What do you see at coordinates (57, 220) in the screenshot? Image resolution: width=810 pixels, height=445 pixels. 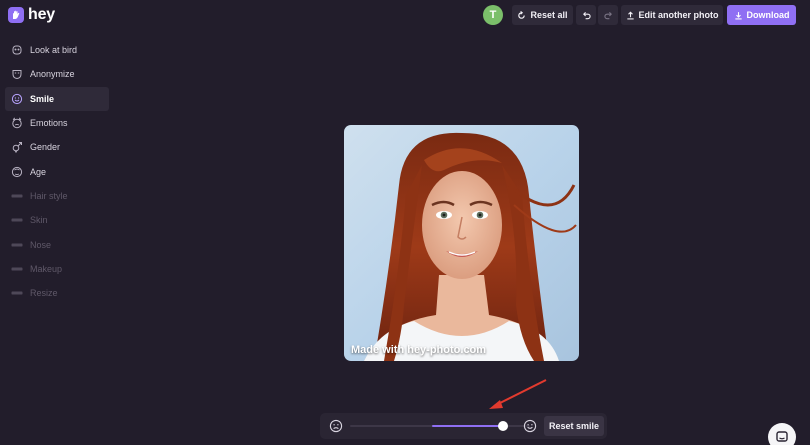 I see `sidebar-item-skin: Skin` at bounding box center [57, 220].